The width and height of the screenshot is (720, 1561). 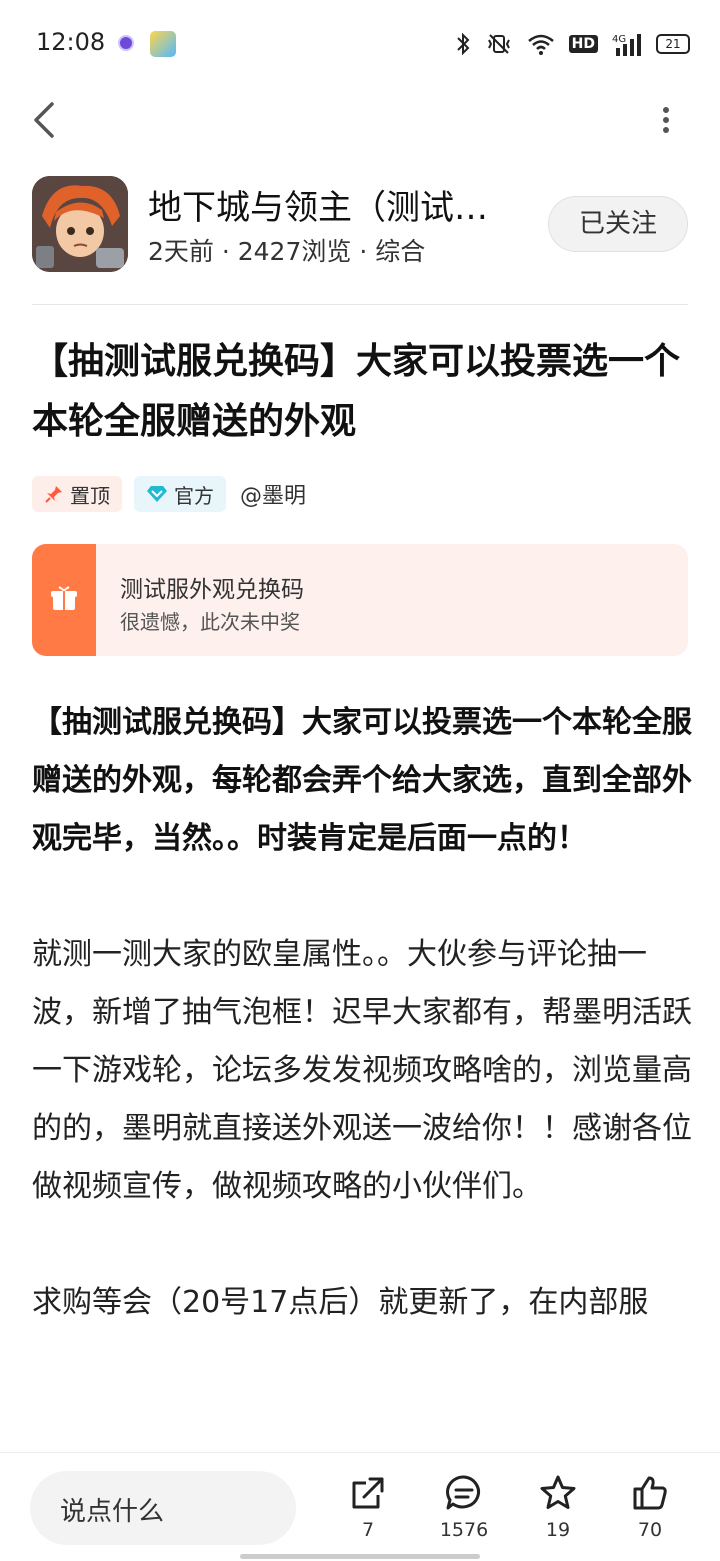 What do you see at coordinates (126, 43) in the screenshot?
I see `notification-dot-icon` at bounding box center [126, 43].